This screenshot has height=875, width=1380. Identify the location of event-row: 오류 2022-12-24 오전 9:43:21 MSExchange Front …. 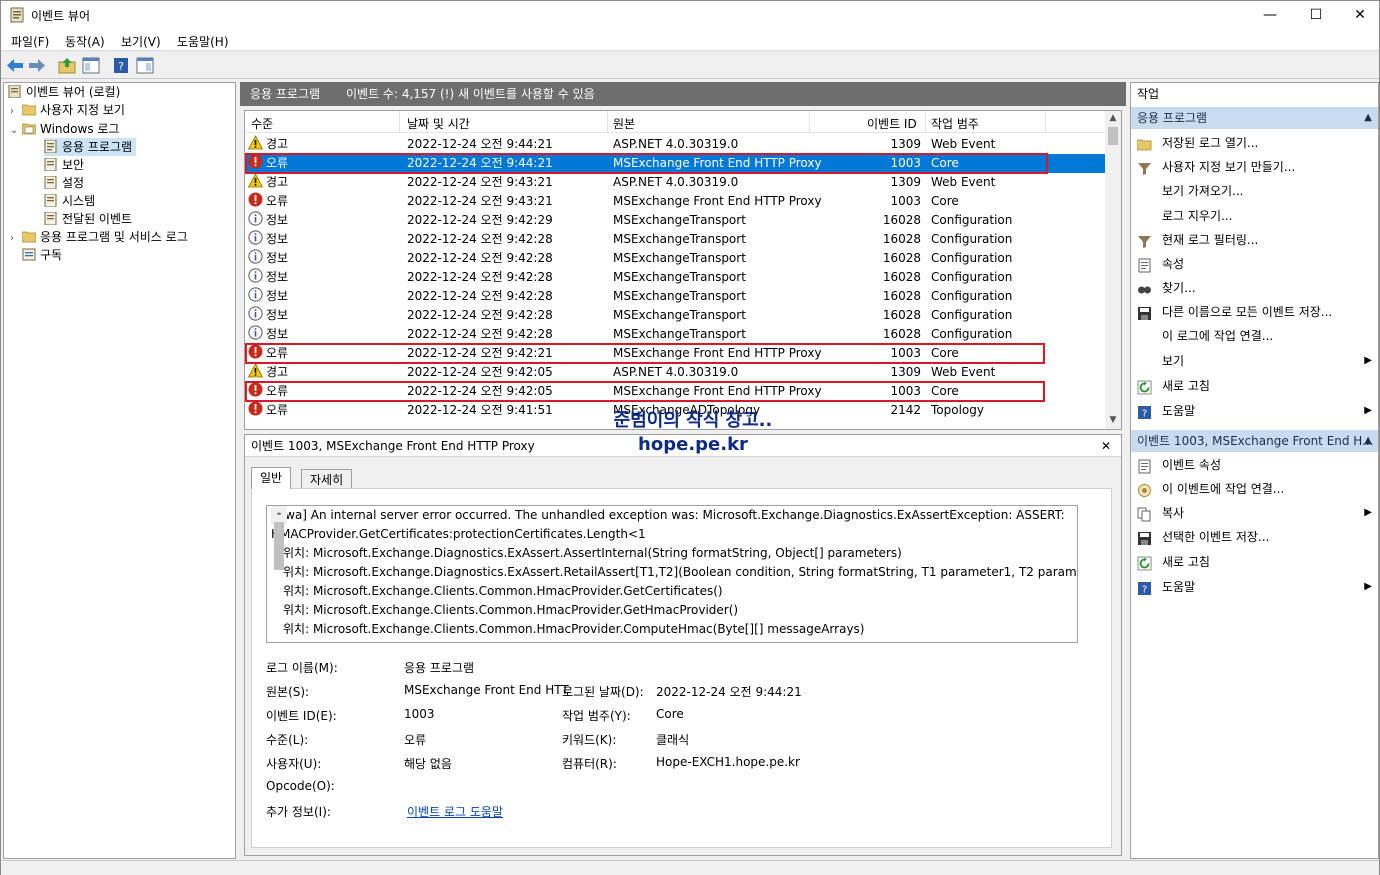
(676, 201).